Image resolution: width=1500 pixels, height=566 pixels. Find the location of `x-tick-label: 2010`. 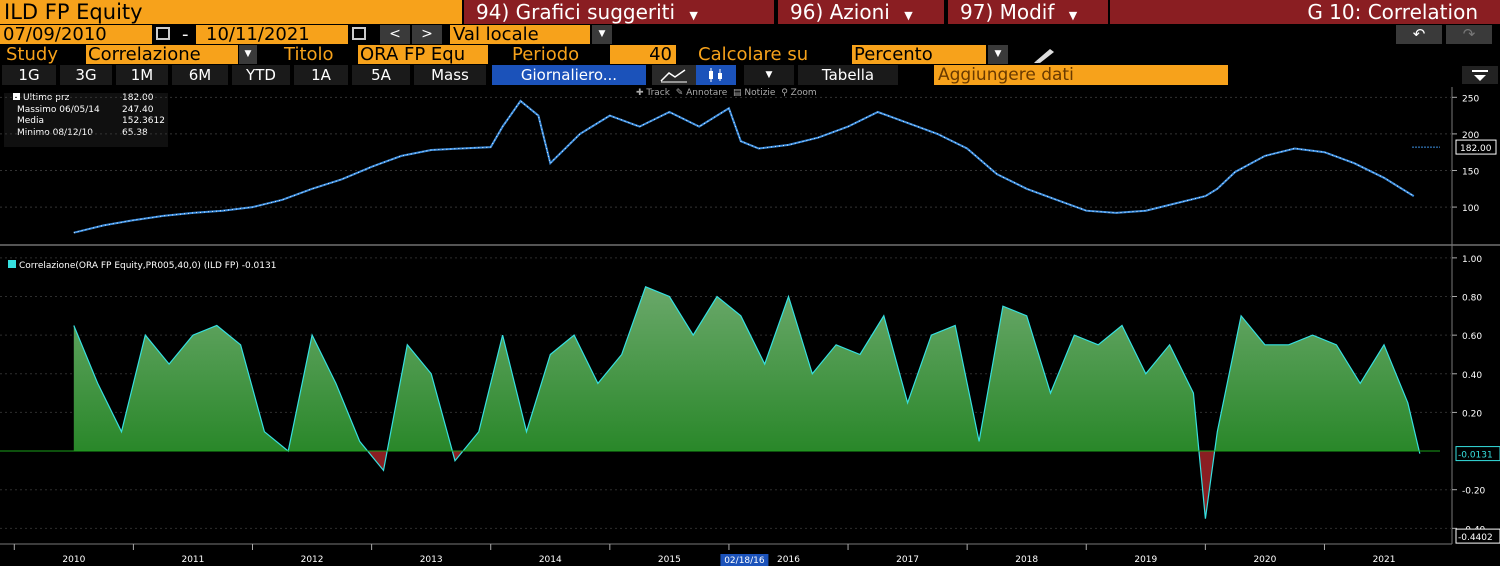

x-tick-label: 2010 is located at coordinates (73, 560).